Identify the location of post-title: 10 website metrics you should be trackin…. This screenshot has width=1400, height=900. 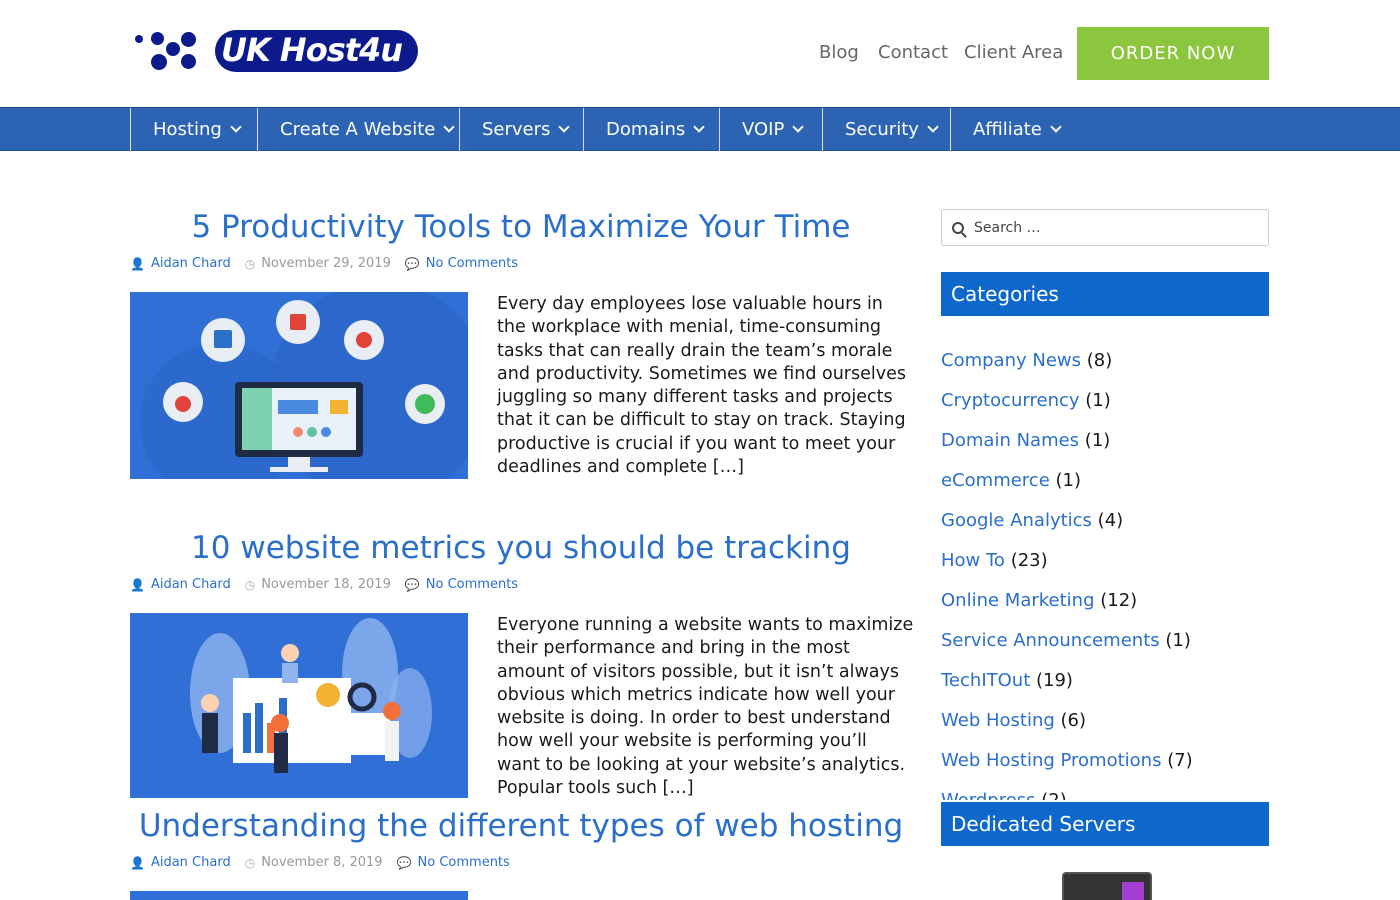
(521, 548).